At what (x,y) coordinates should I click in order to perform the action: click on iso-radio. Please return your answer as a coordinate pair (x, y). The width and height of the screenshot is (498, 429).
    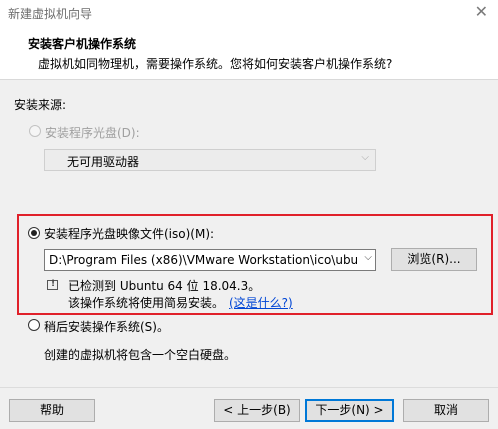
    Looking at the image, I should click on (34, 233).